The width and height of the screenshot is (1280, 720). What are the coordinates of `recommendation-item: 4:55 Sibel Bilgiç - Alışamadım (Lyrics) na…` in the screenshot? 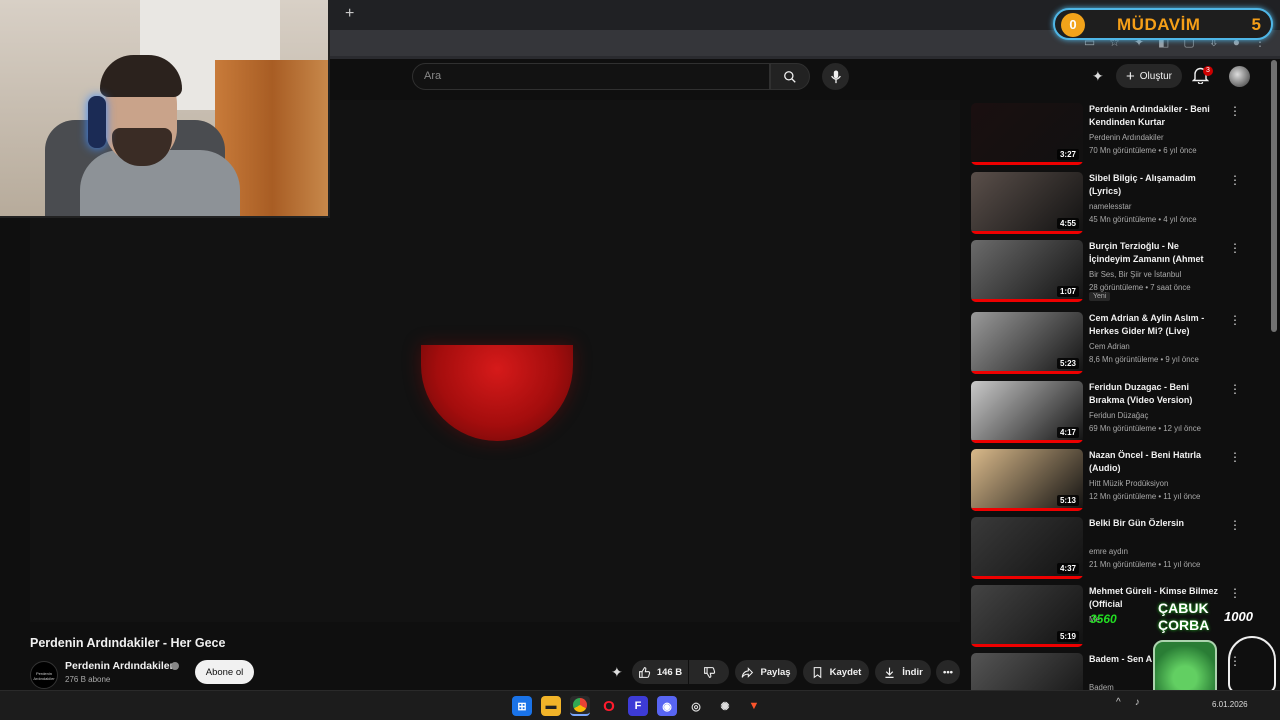 It's located at (1116, 204).